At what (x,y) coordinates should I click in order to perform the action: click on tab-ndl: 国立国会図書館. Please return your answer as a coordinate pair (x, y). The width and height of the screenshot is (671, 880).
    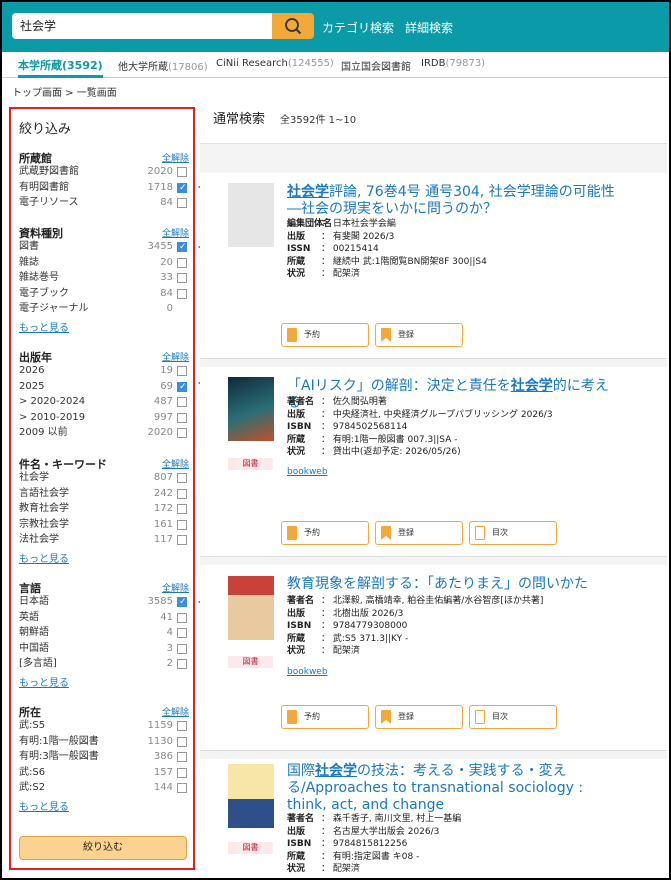
    Looking at the image, I should click on (376, 65).